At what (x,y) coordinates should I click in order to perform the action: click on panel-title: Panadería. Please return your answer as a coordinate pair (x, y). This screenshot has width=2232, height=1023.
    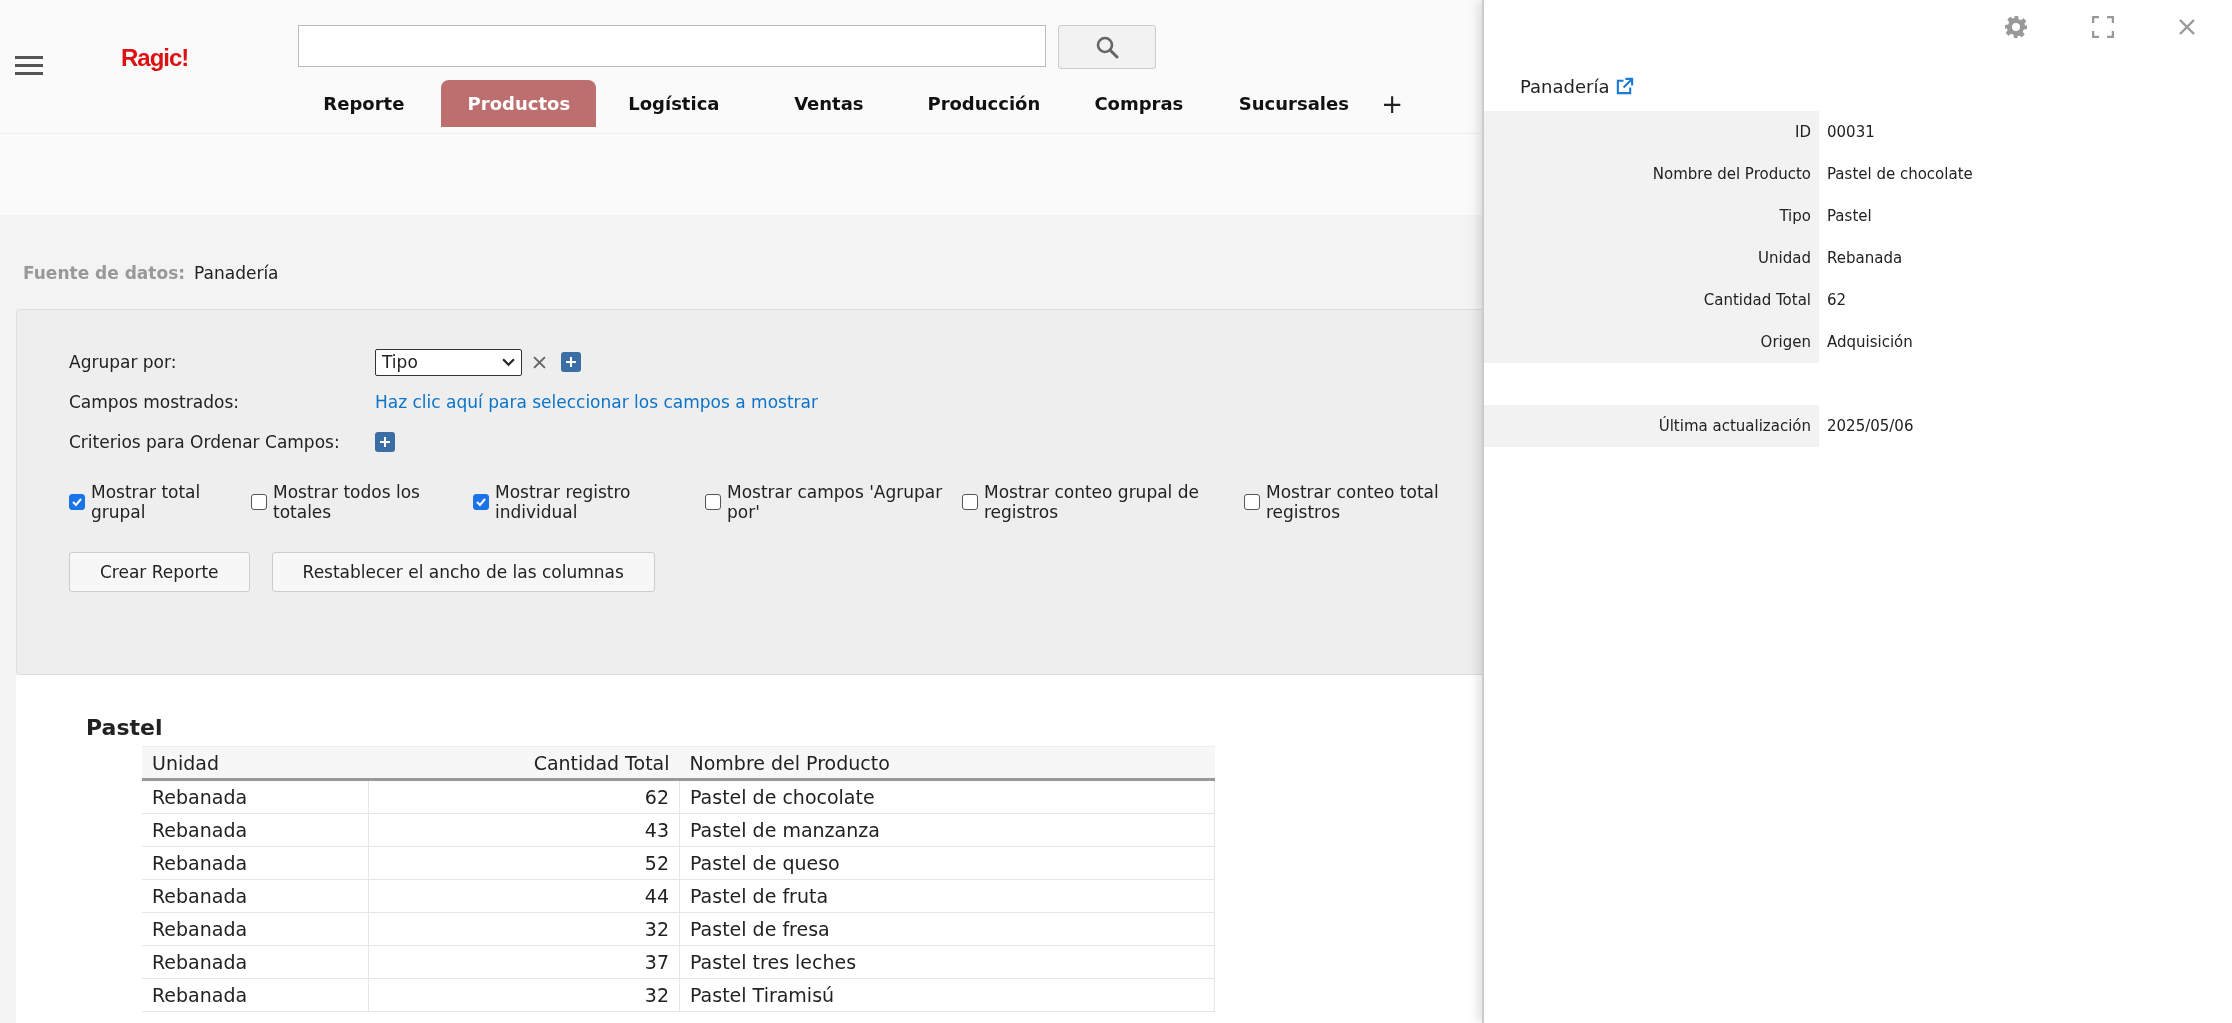
    Looking at the image, I should click on (1565, 86).